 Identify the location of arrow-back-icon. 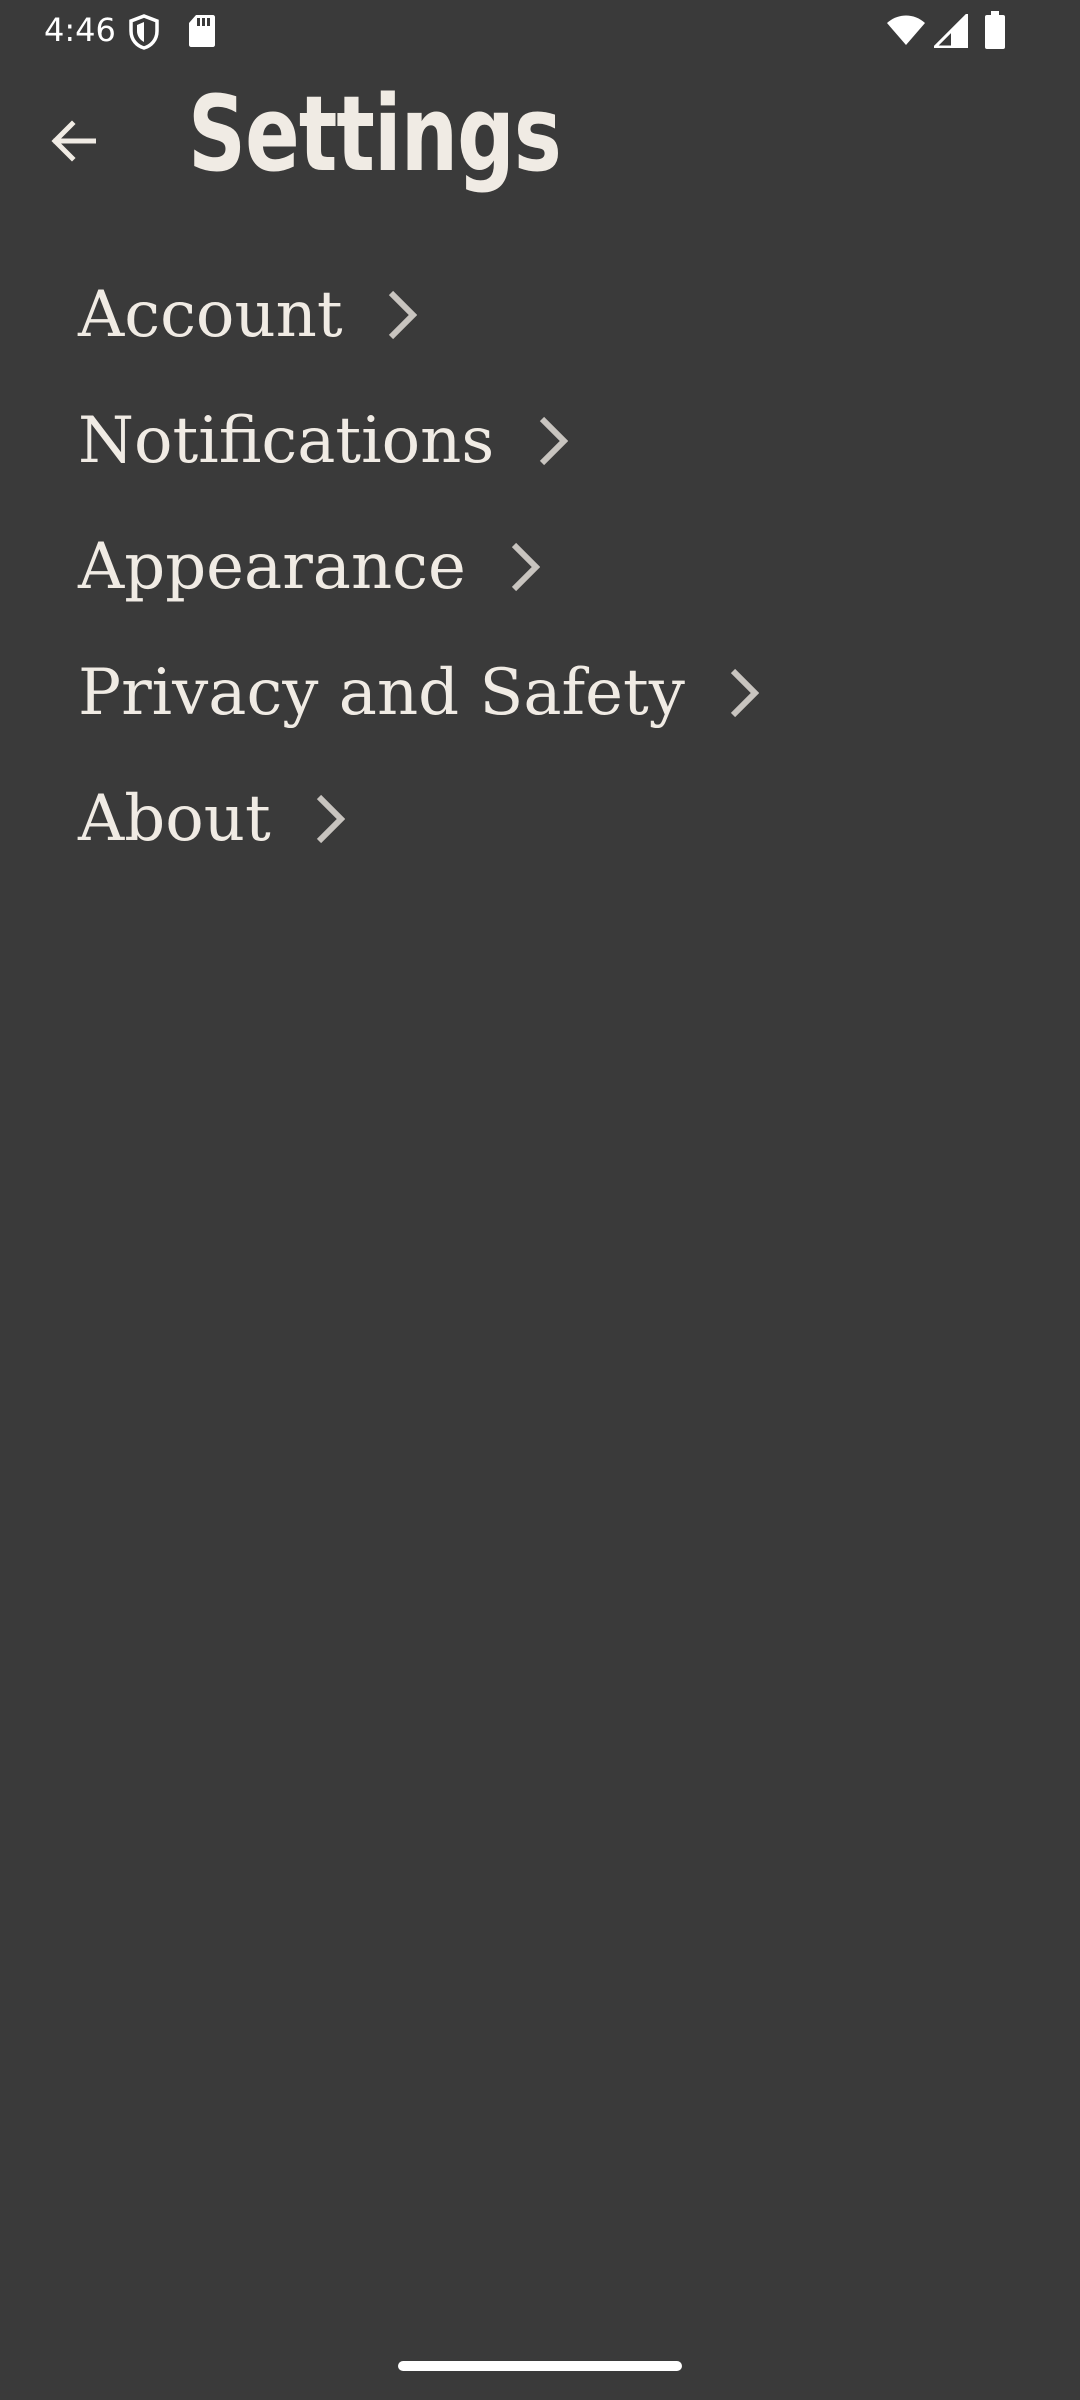
(73, 141).